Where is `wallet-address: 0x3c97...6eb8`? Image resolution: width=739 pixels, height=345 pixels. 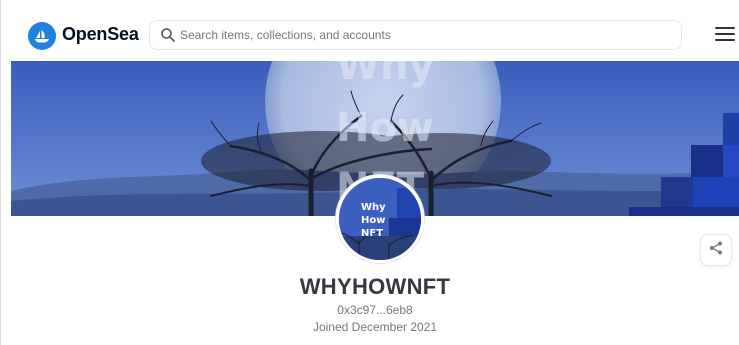
wallet-address: 0x3c97...6eb8 is located at coordinates (375, 310).